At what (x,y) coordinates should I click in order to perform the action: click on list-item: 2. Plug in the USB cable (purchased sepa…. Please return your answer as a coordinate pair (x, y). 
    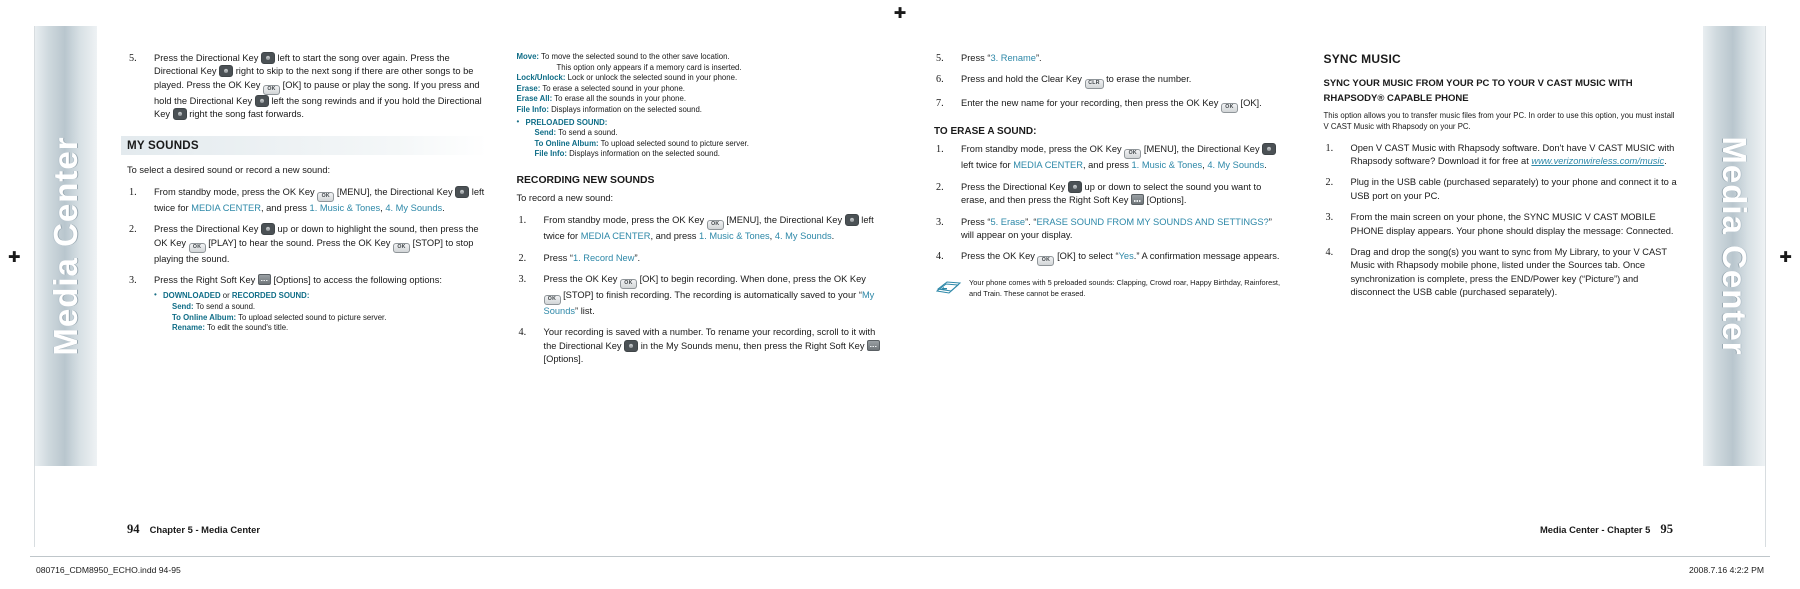
    Looking at the image, I should click on (1502, 189).